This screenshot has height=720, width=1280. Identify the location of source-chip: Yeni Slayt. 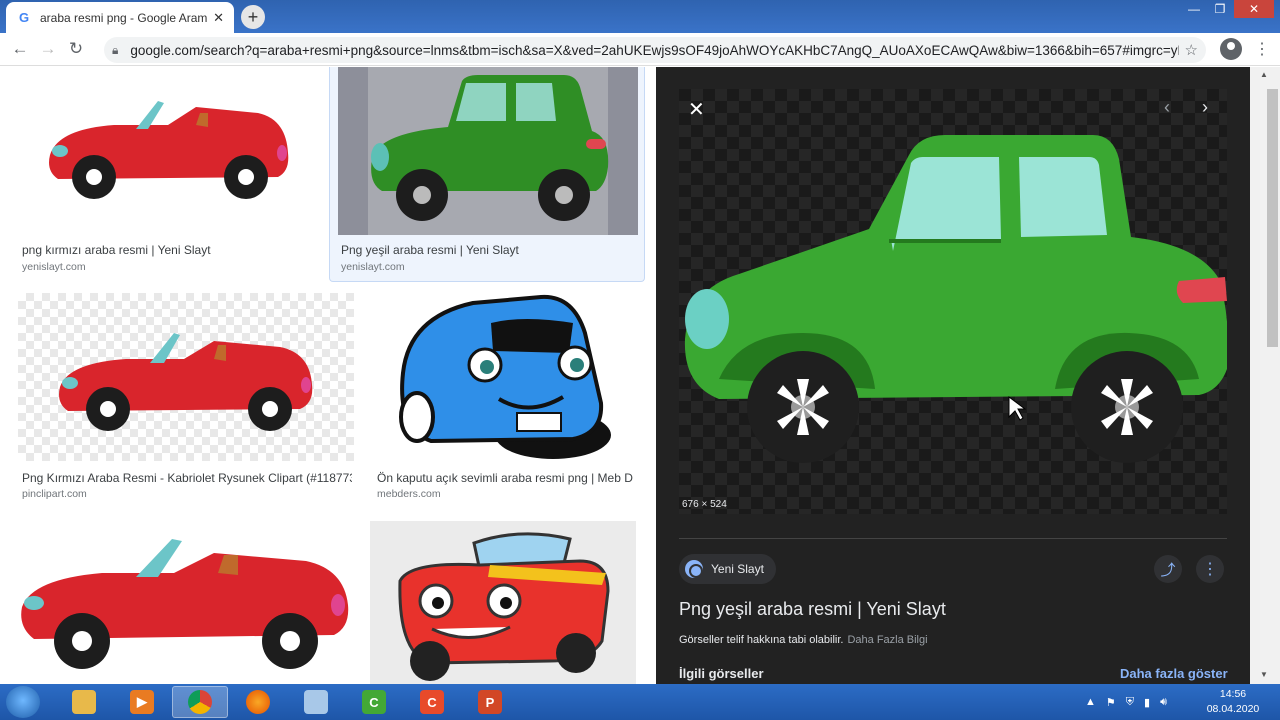
(727, 569).